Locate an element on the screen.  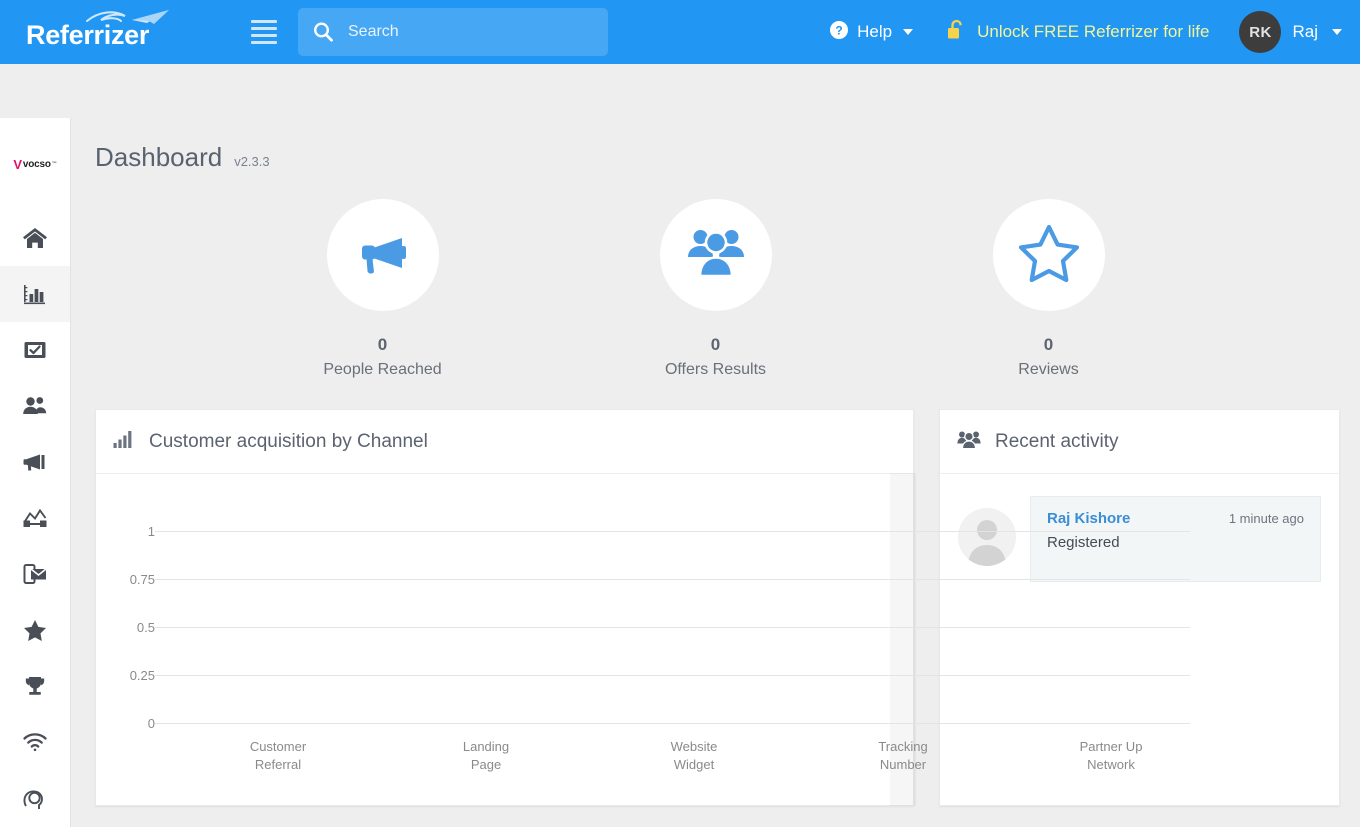
star-icon is located at coordinates (35, 630).